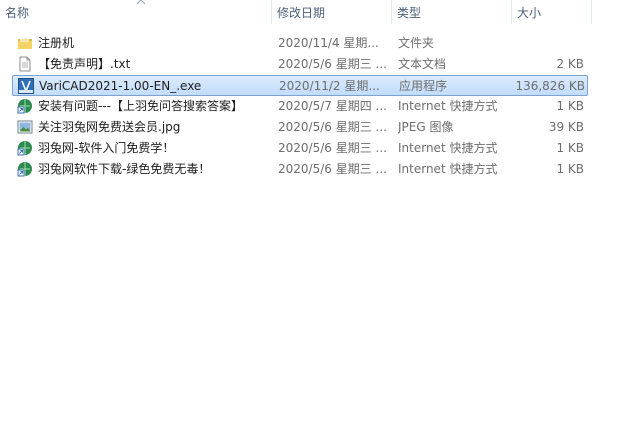 The image size is (628, 421). I want to click on image-file-icon, so click(25, 127).